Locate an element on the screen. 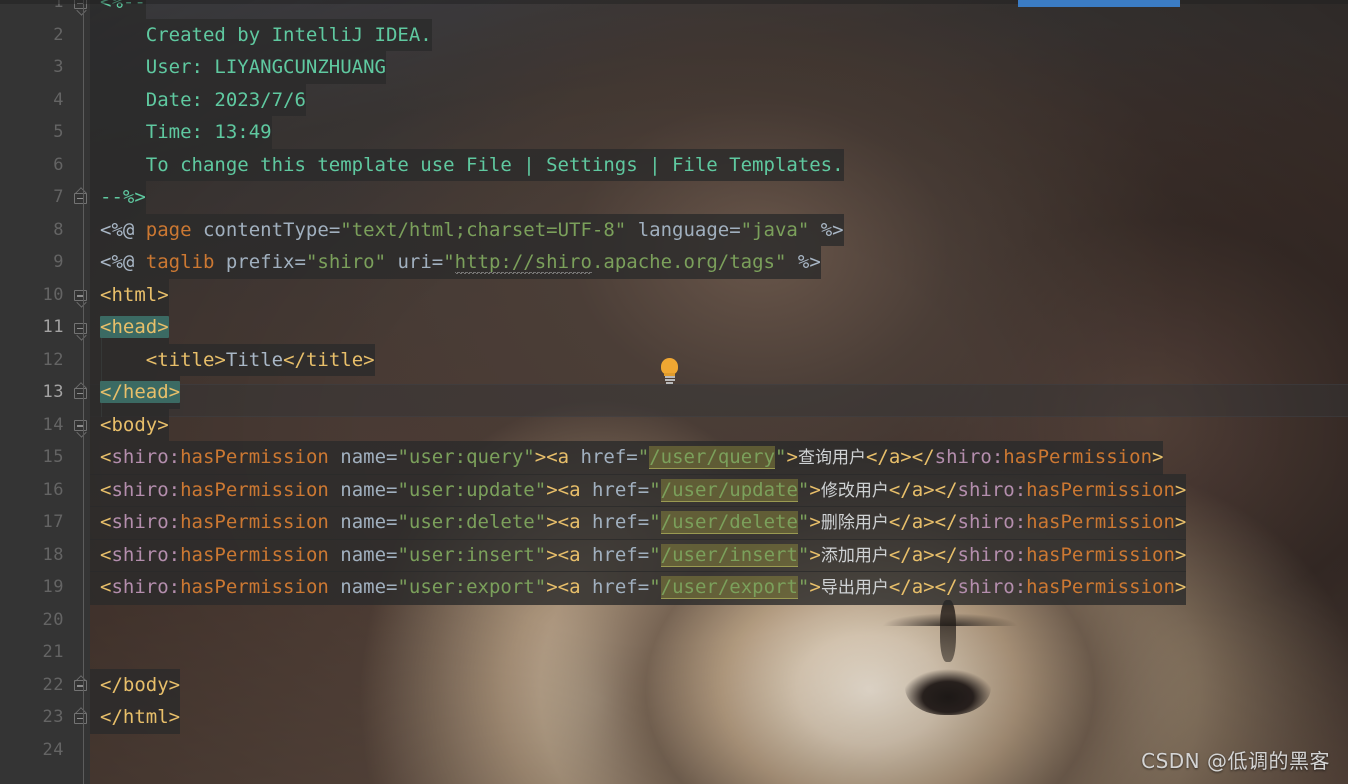 This screenshot has height=784, width=1348. gutter-line-22: 22 is located at coordinates (54, 685).